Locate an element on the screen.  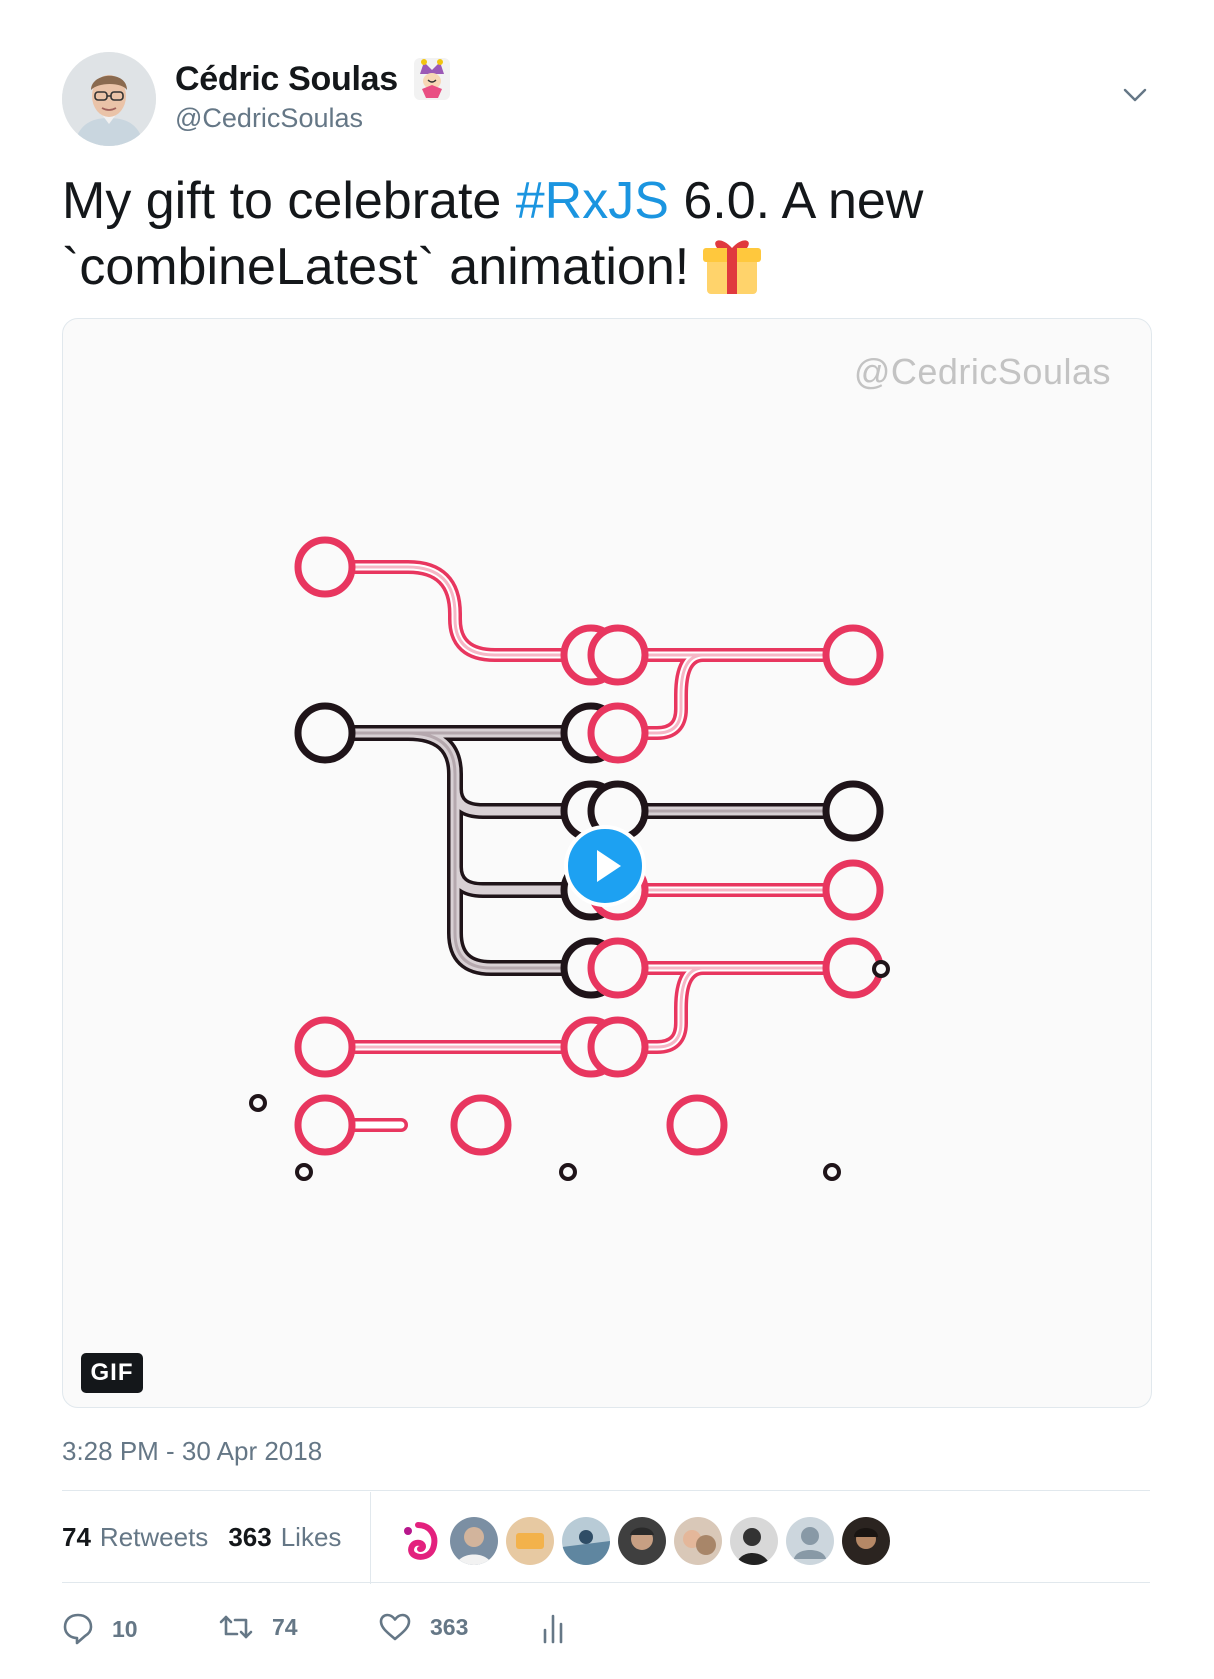
retweet-button: 74 is located at coordinates (258, 1627).